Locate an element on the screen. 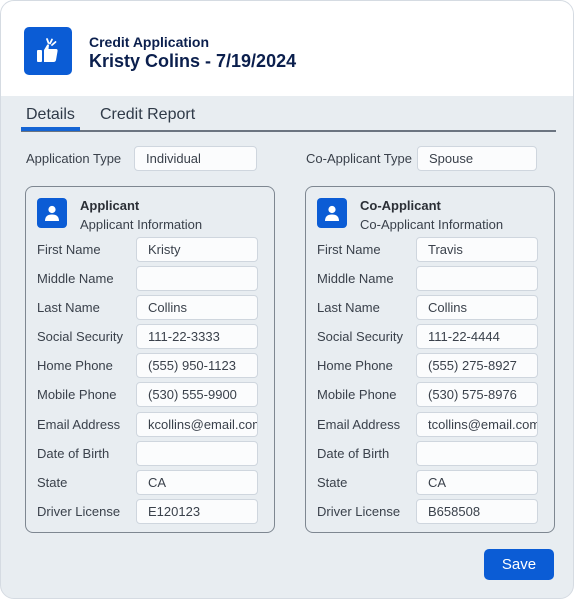 The width and height of the screenshot is (574, 599). thumbs-up-icon is located at coordinates (48, 51).